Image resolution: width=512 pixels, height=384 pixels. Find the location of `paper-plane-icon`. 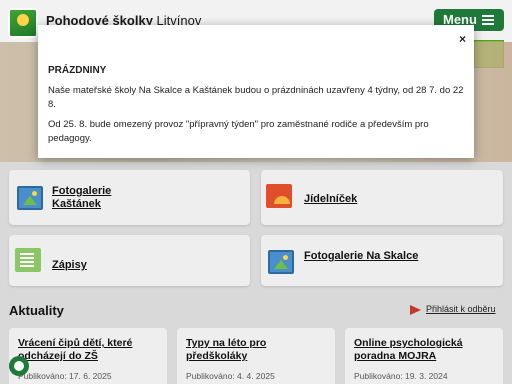

paper-plane-icon is located at coordinates (415, 309).